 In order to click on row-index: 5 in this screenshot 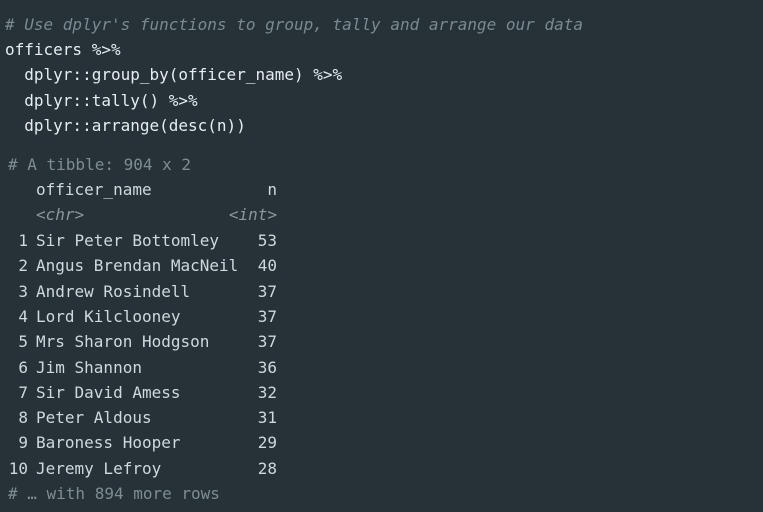, I will do `click(23, 342)`.